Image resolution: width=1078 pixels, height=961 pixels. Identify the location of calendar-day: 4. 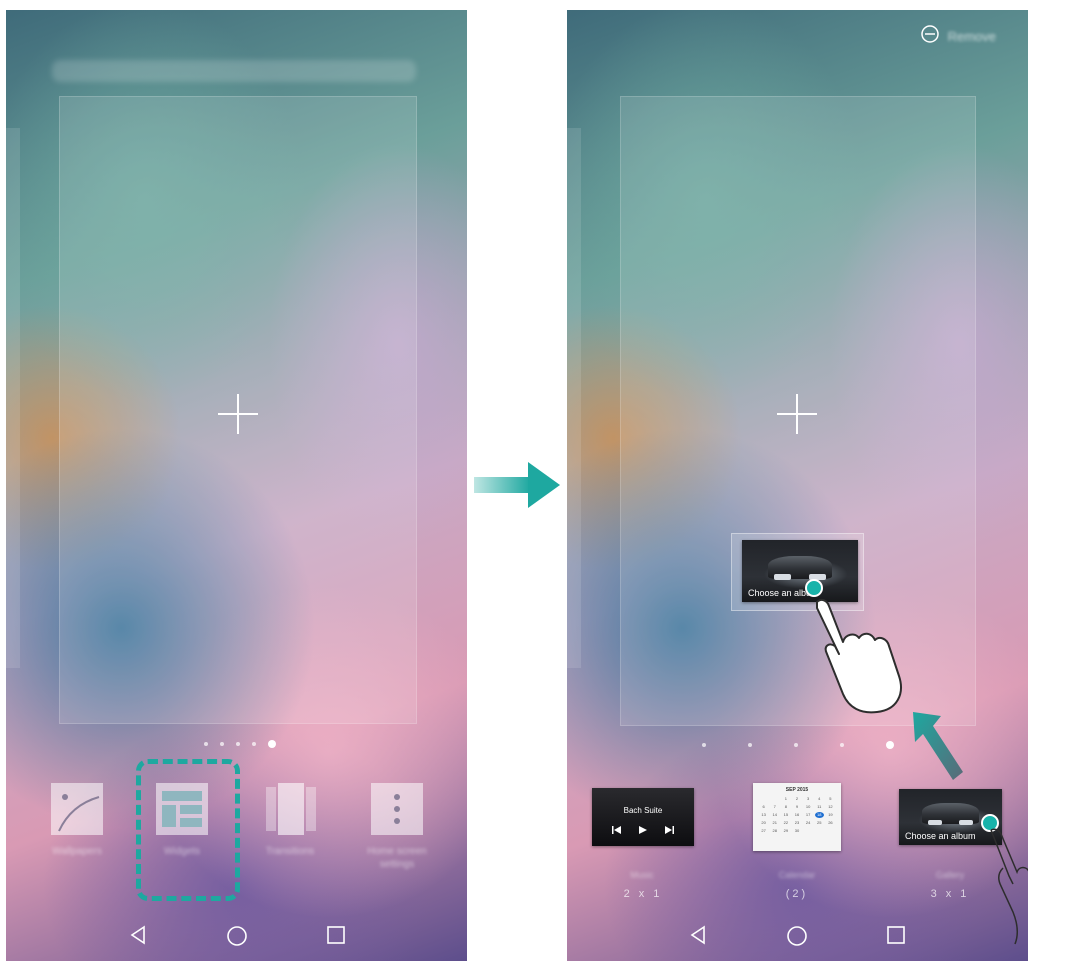
(819, 799).